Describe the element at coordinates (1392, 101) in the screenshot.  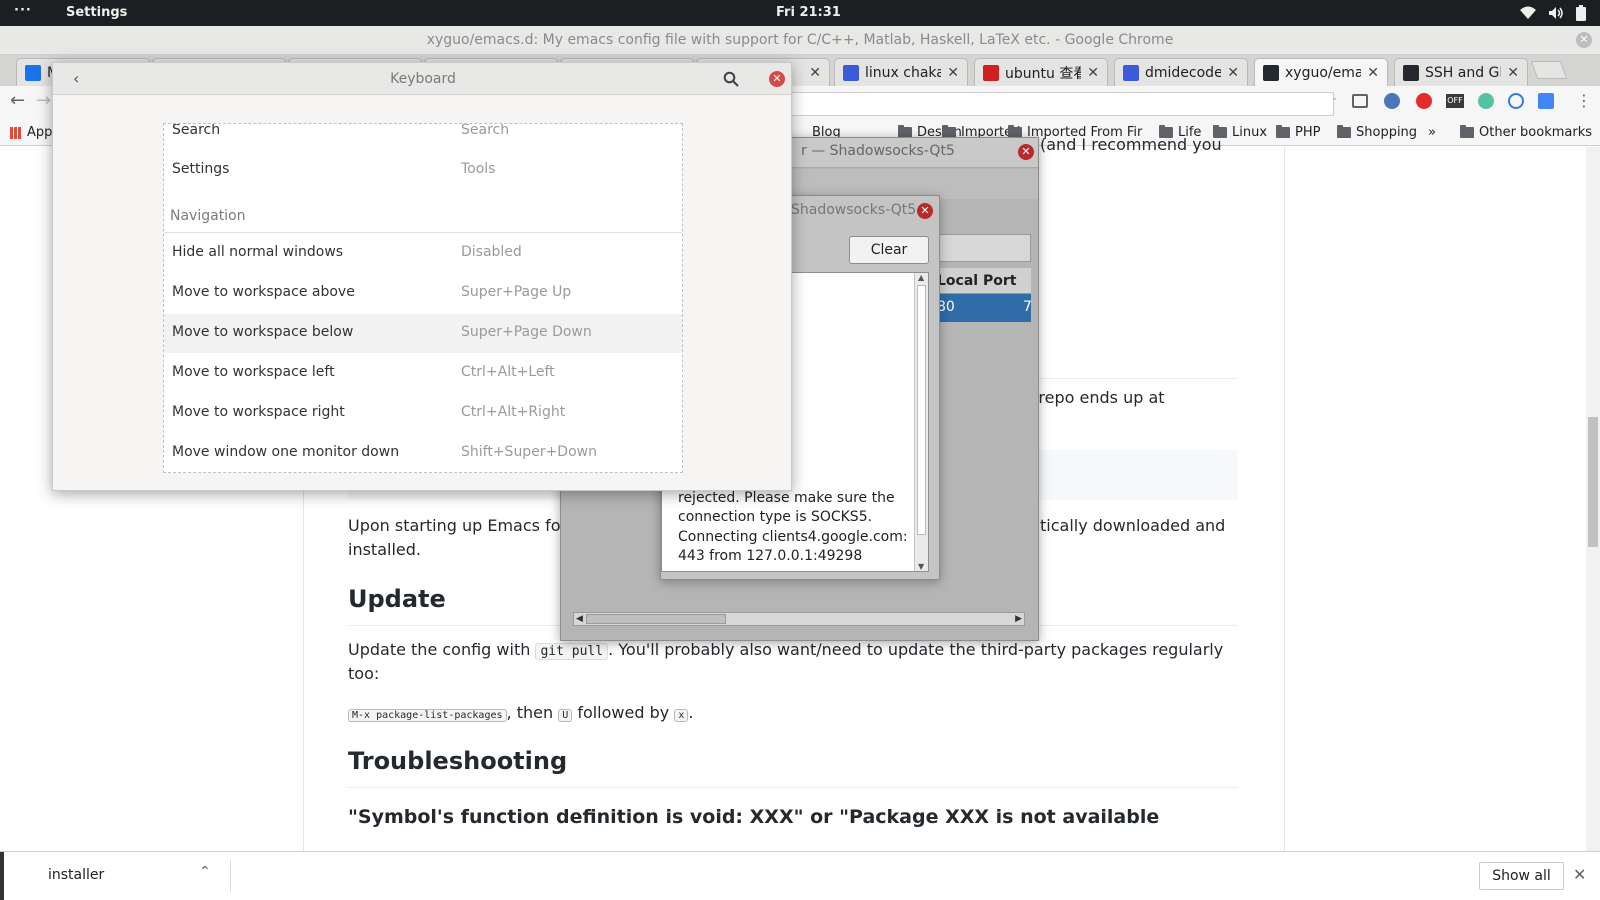
I see `extension-icon` at that location.